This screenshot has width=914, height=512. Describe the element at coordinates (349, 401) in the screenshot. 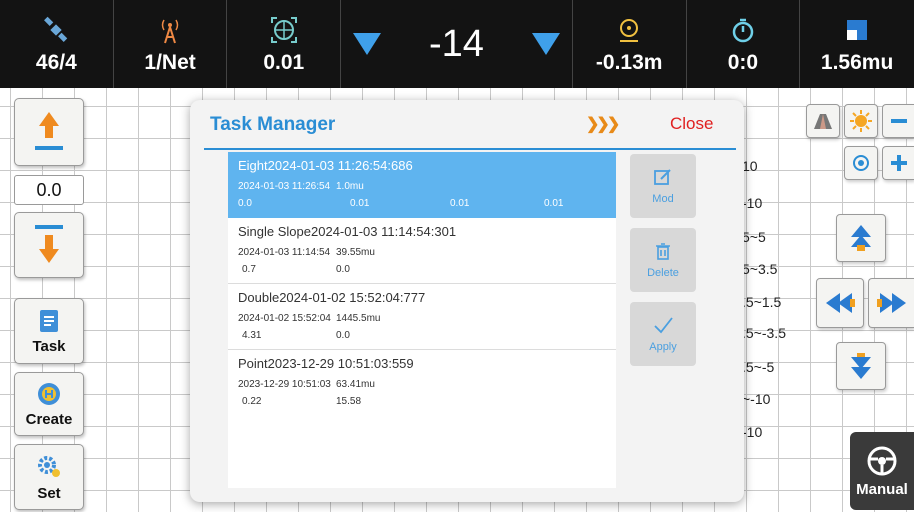

I see `task-value: 15.58` at that location.